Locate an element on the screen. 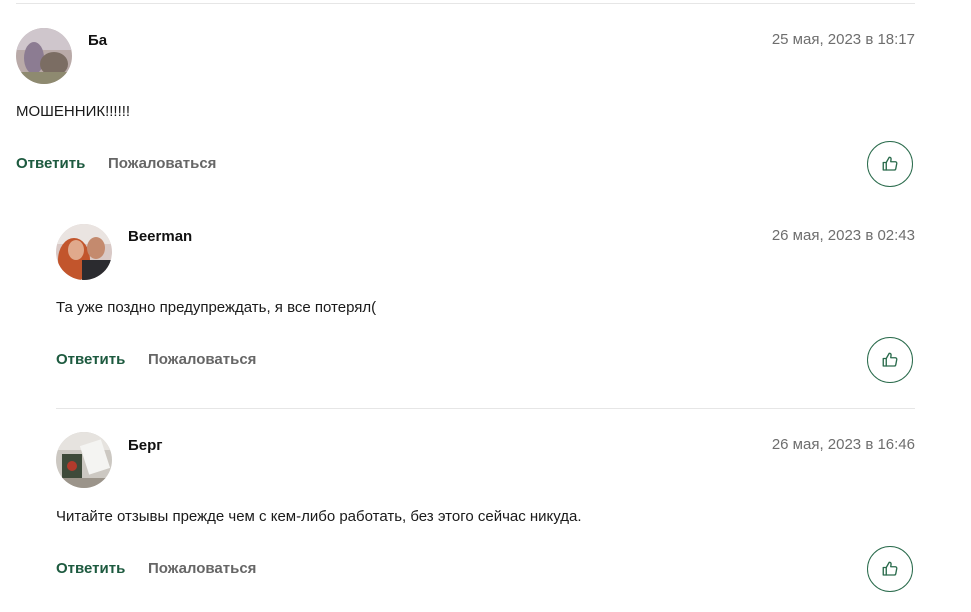 This screenshot has width=971, height=612. complain-button: Пожаловаться is located at coordinates (202, 568).